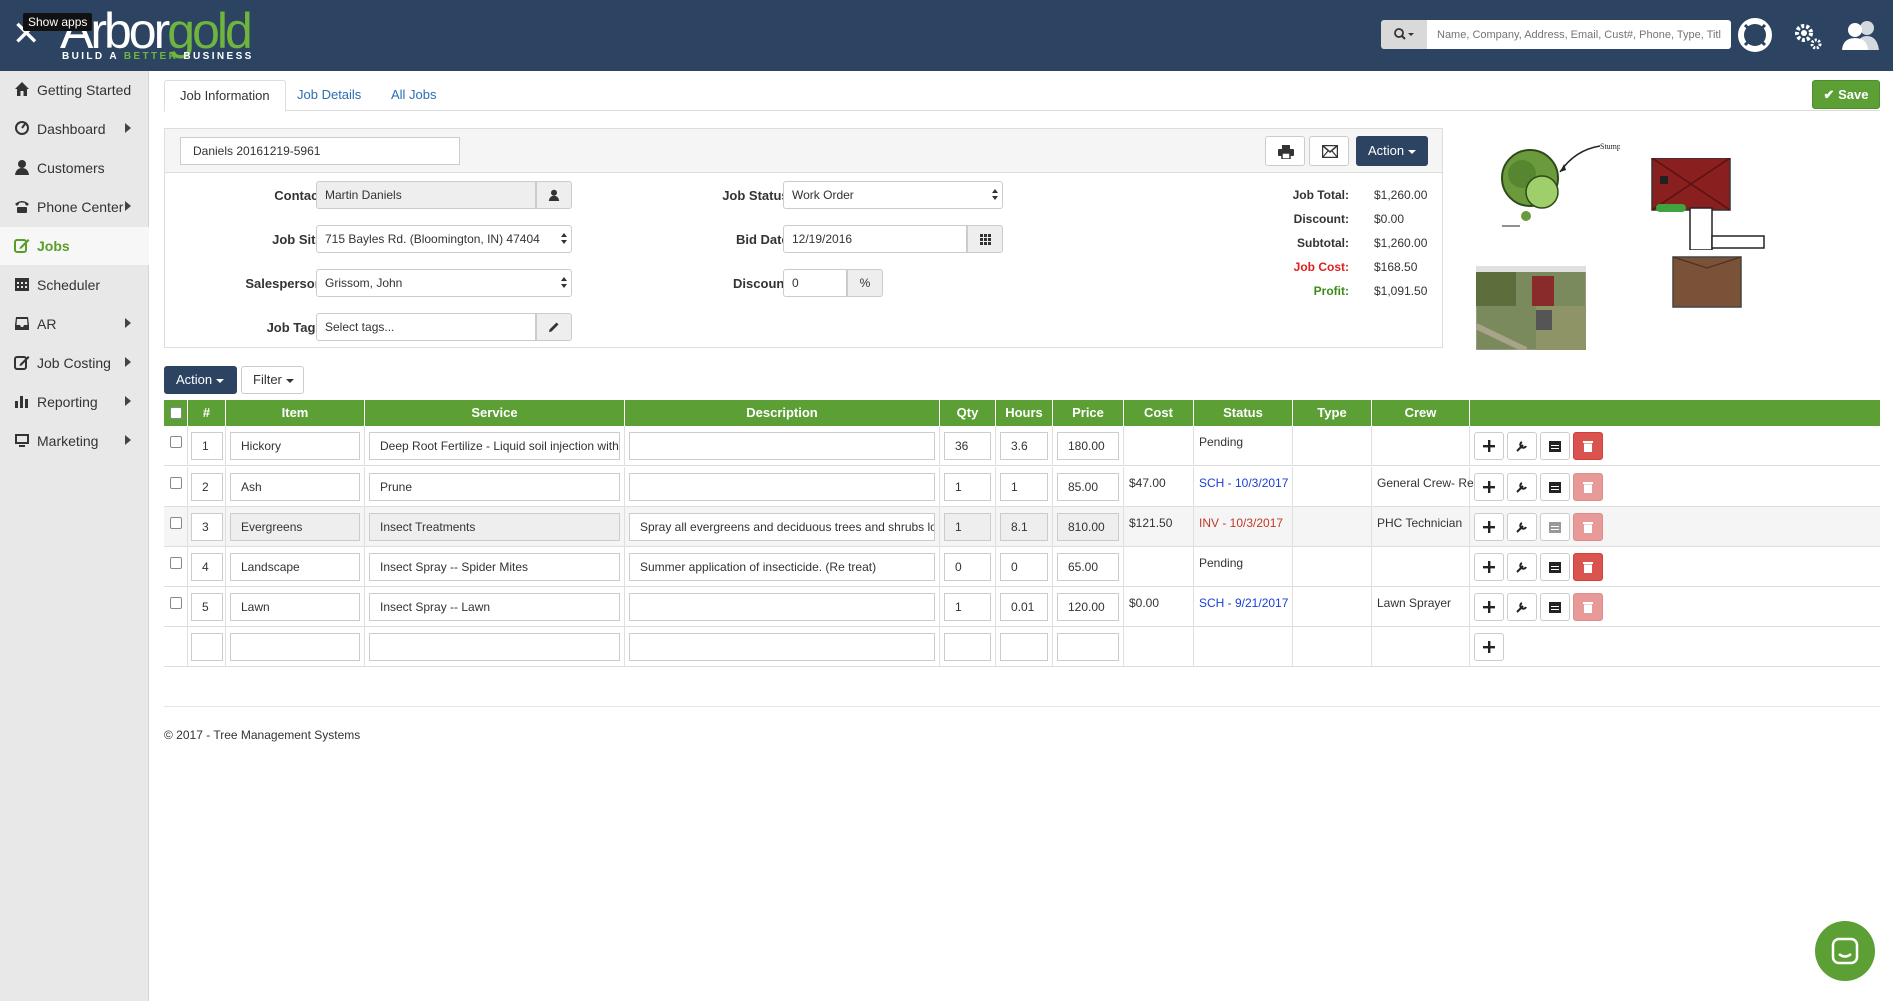  What do you see at coordinates (74, 207) in the screenshot?
I see `sidebar-item-phone-center: Phone Center` at bounding box center [74, 207].